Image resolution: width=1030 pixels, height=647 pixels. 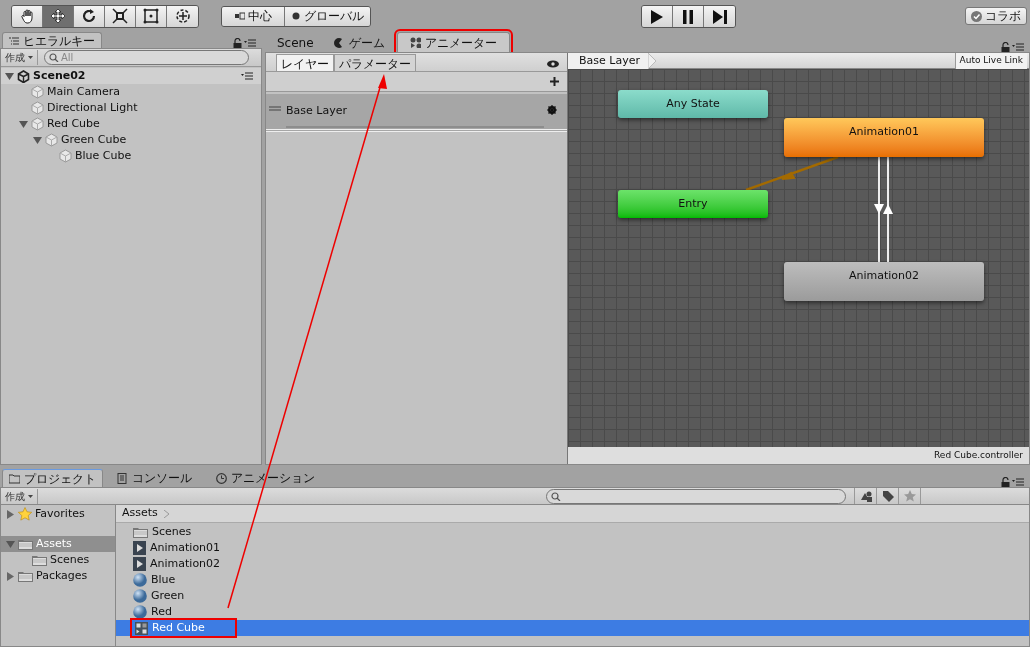 What do you see at coordinates (59, 41) in the screenshot?
I see `tab-label: ヒエラルキー` at bounding box center [59, 41].